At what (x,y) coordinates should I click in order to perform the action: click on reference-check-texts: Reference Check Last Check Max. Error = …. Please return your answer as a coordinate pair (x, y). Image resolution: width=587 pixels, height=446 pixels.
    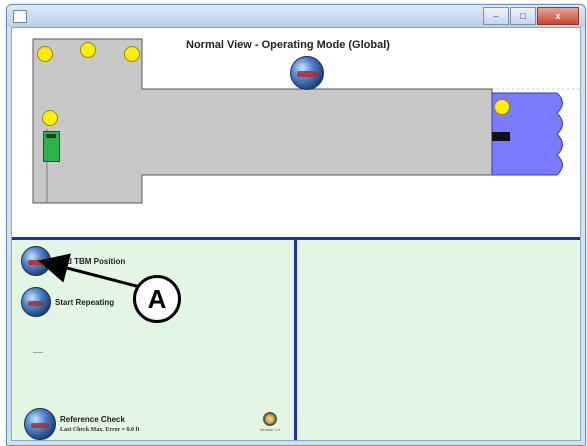
    Looking at the image, I should click on (100, 424).